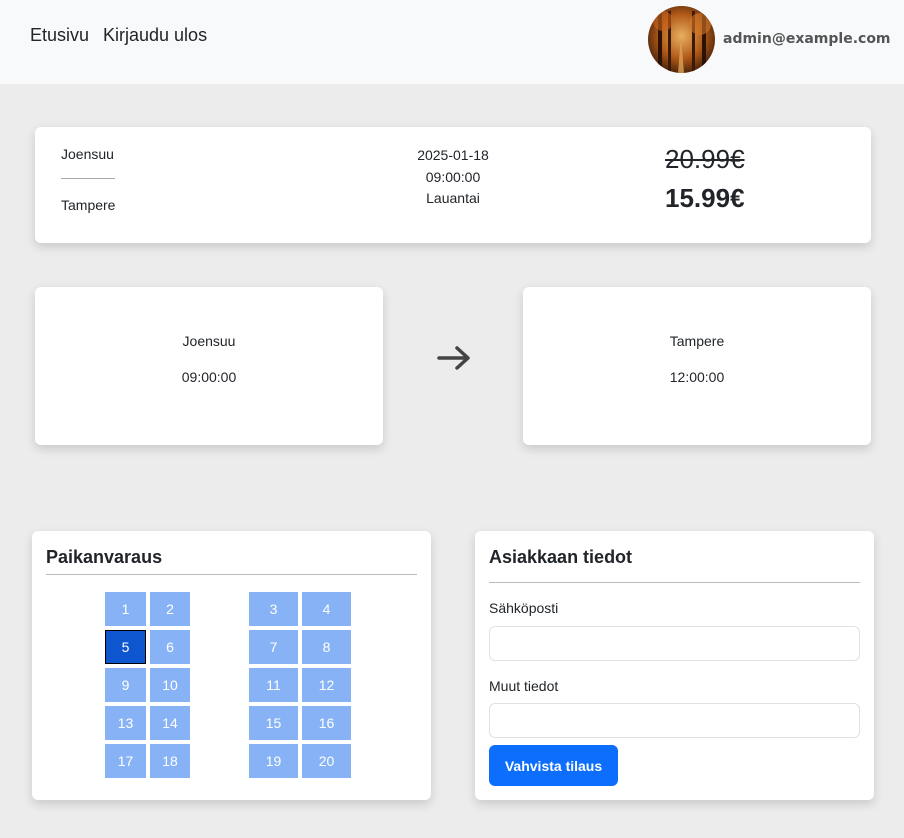 The image size is (904, 838). Describe the element at coordinates (674, 643) in the screenshot. I see `email-field` at that location.